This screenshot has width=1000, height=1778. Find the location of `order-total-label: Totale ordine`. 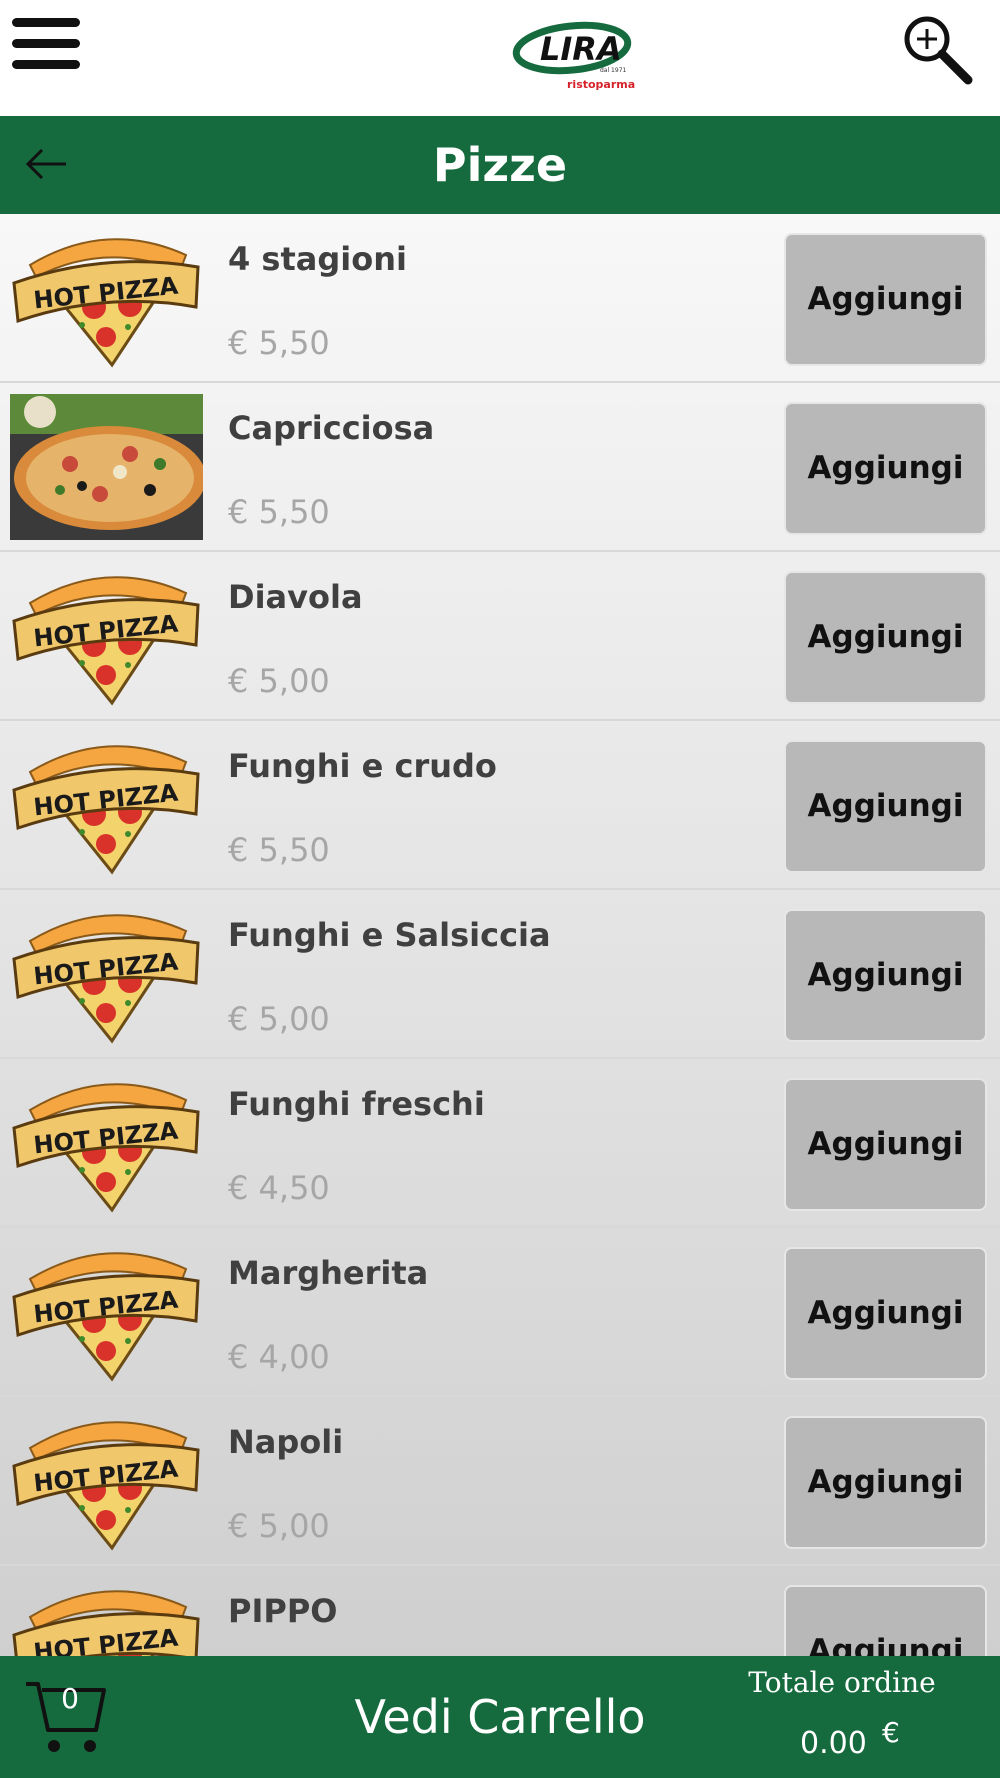

order-total-label: Totale ordine is located at coordinates (842, 1682).